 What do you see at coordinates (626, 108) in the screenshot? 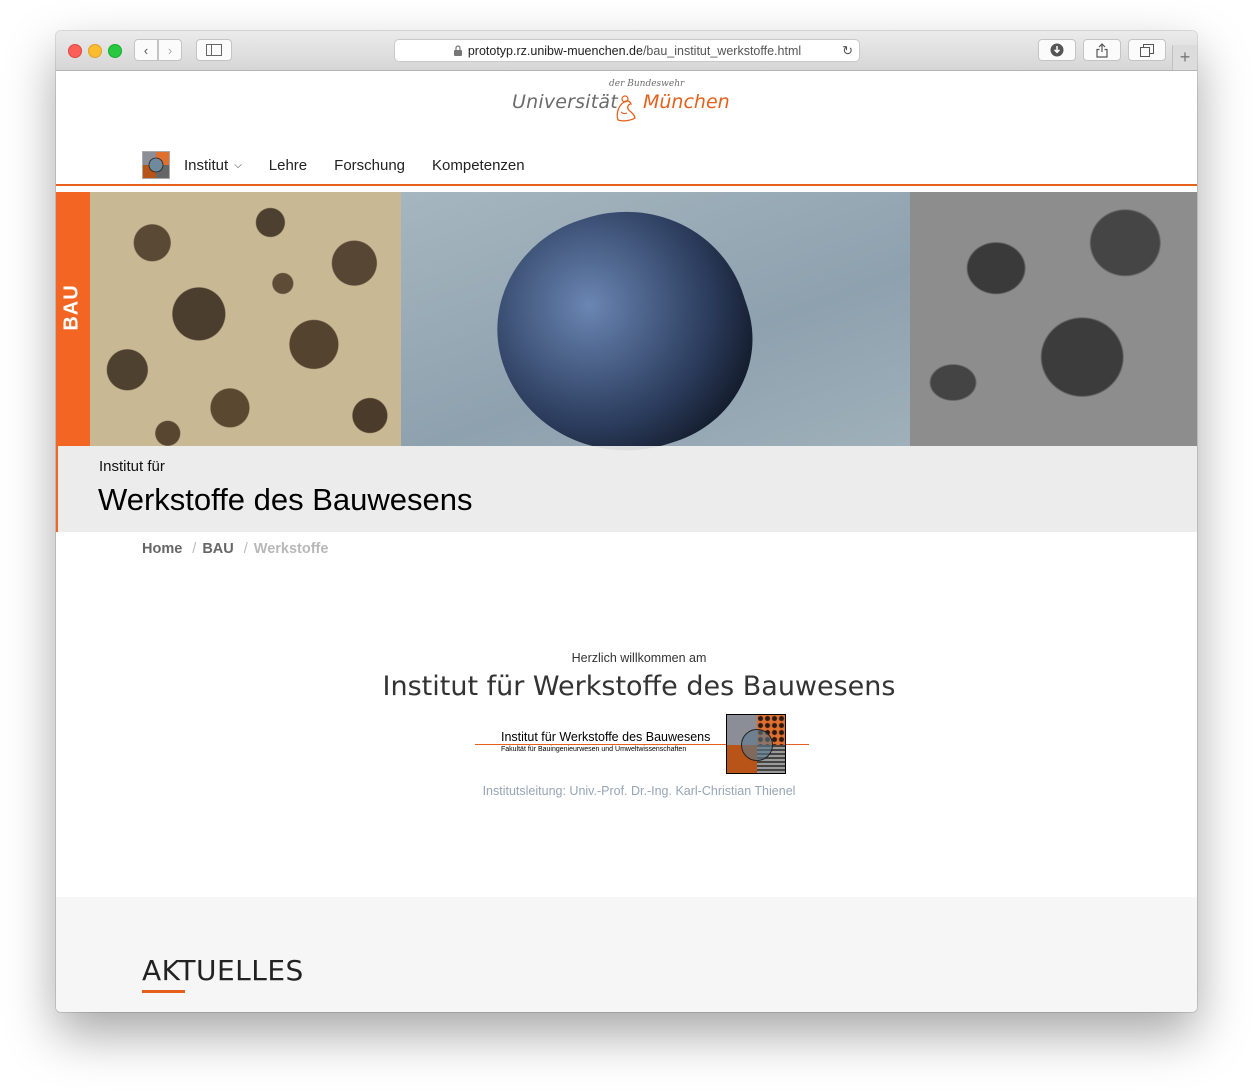
I see `seal-icon` at bounding box center [626, 108].